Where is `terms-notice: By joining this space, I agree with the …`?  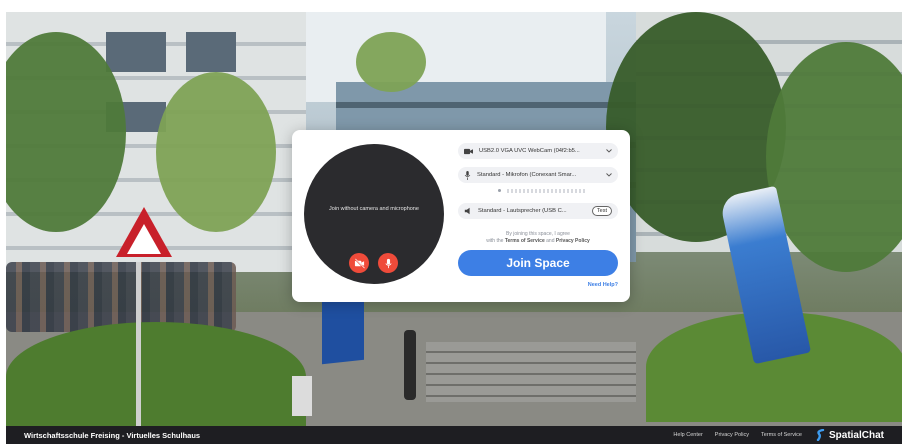 terms-notice: By joining this space, I agree with the … is located at coordinates (538, 238).